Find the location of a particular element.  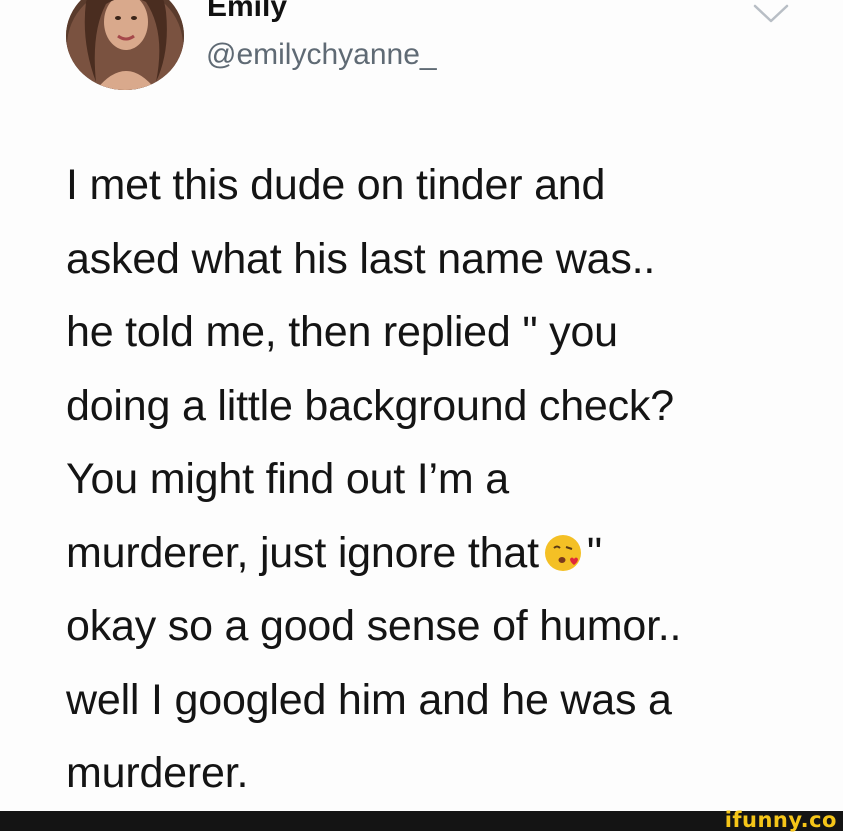

display-name: Emily is located at coordinates (247, 12).